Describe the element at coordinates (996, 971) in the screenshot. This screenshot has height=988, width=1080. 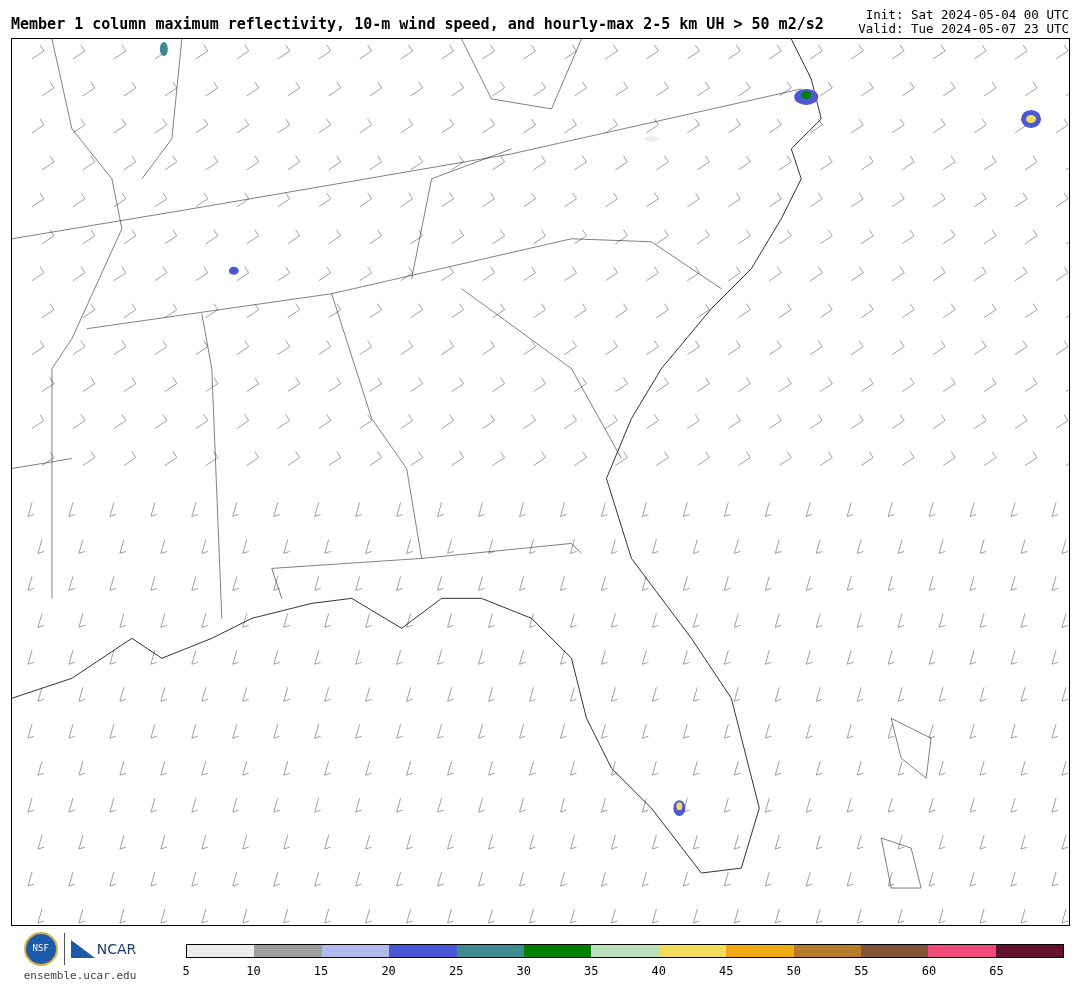
I see `colorbar-tick-label: 65` at that location.